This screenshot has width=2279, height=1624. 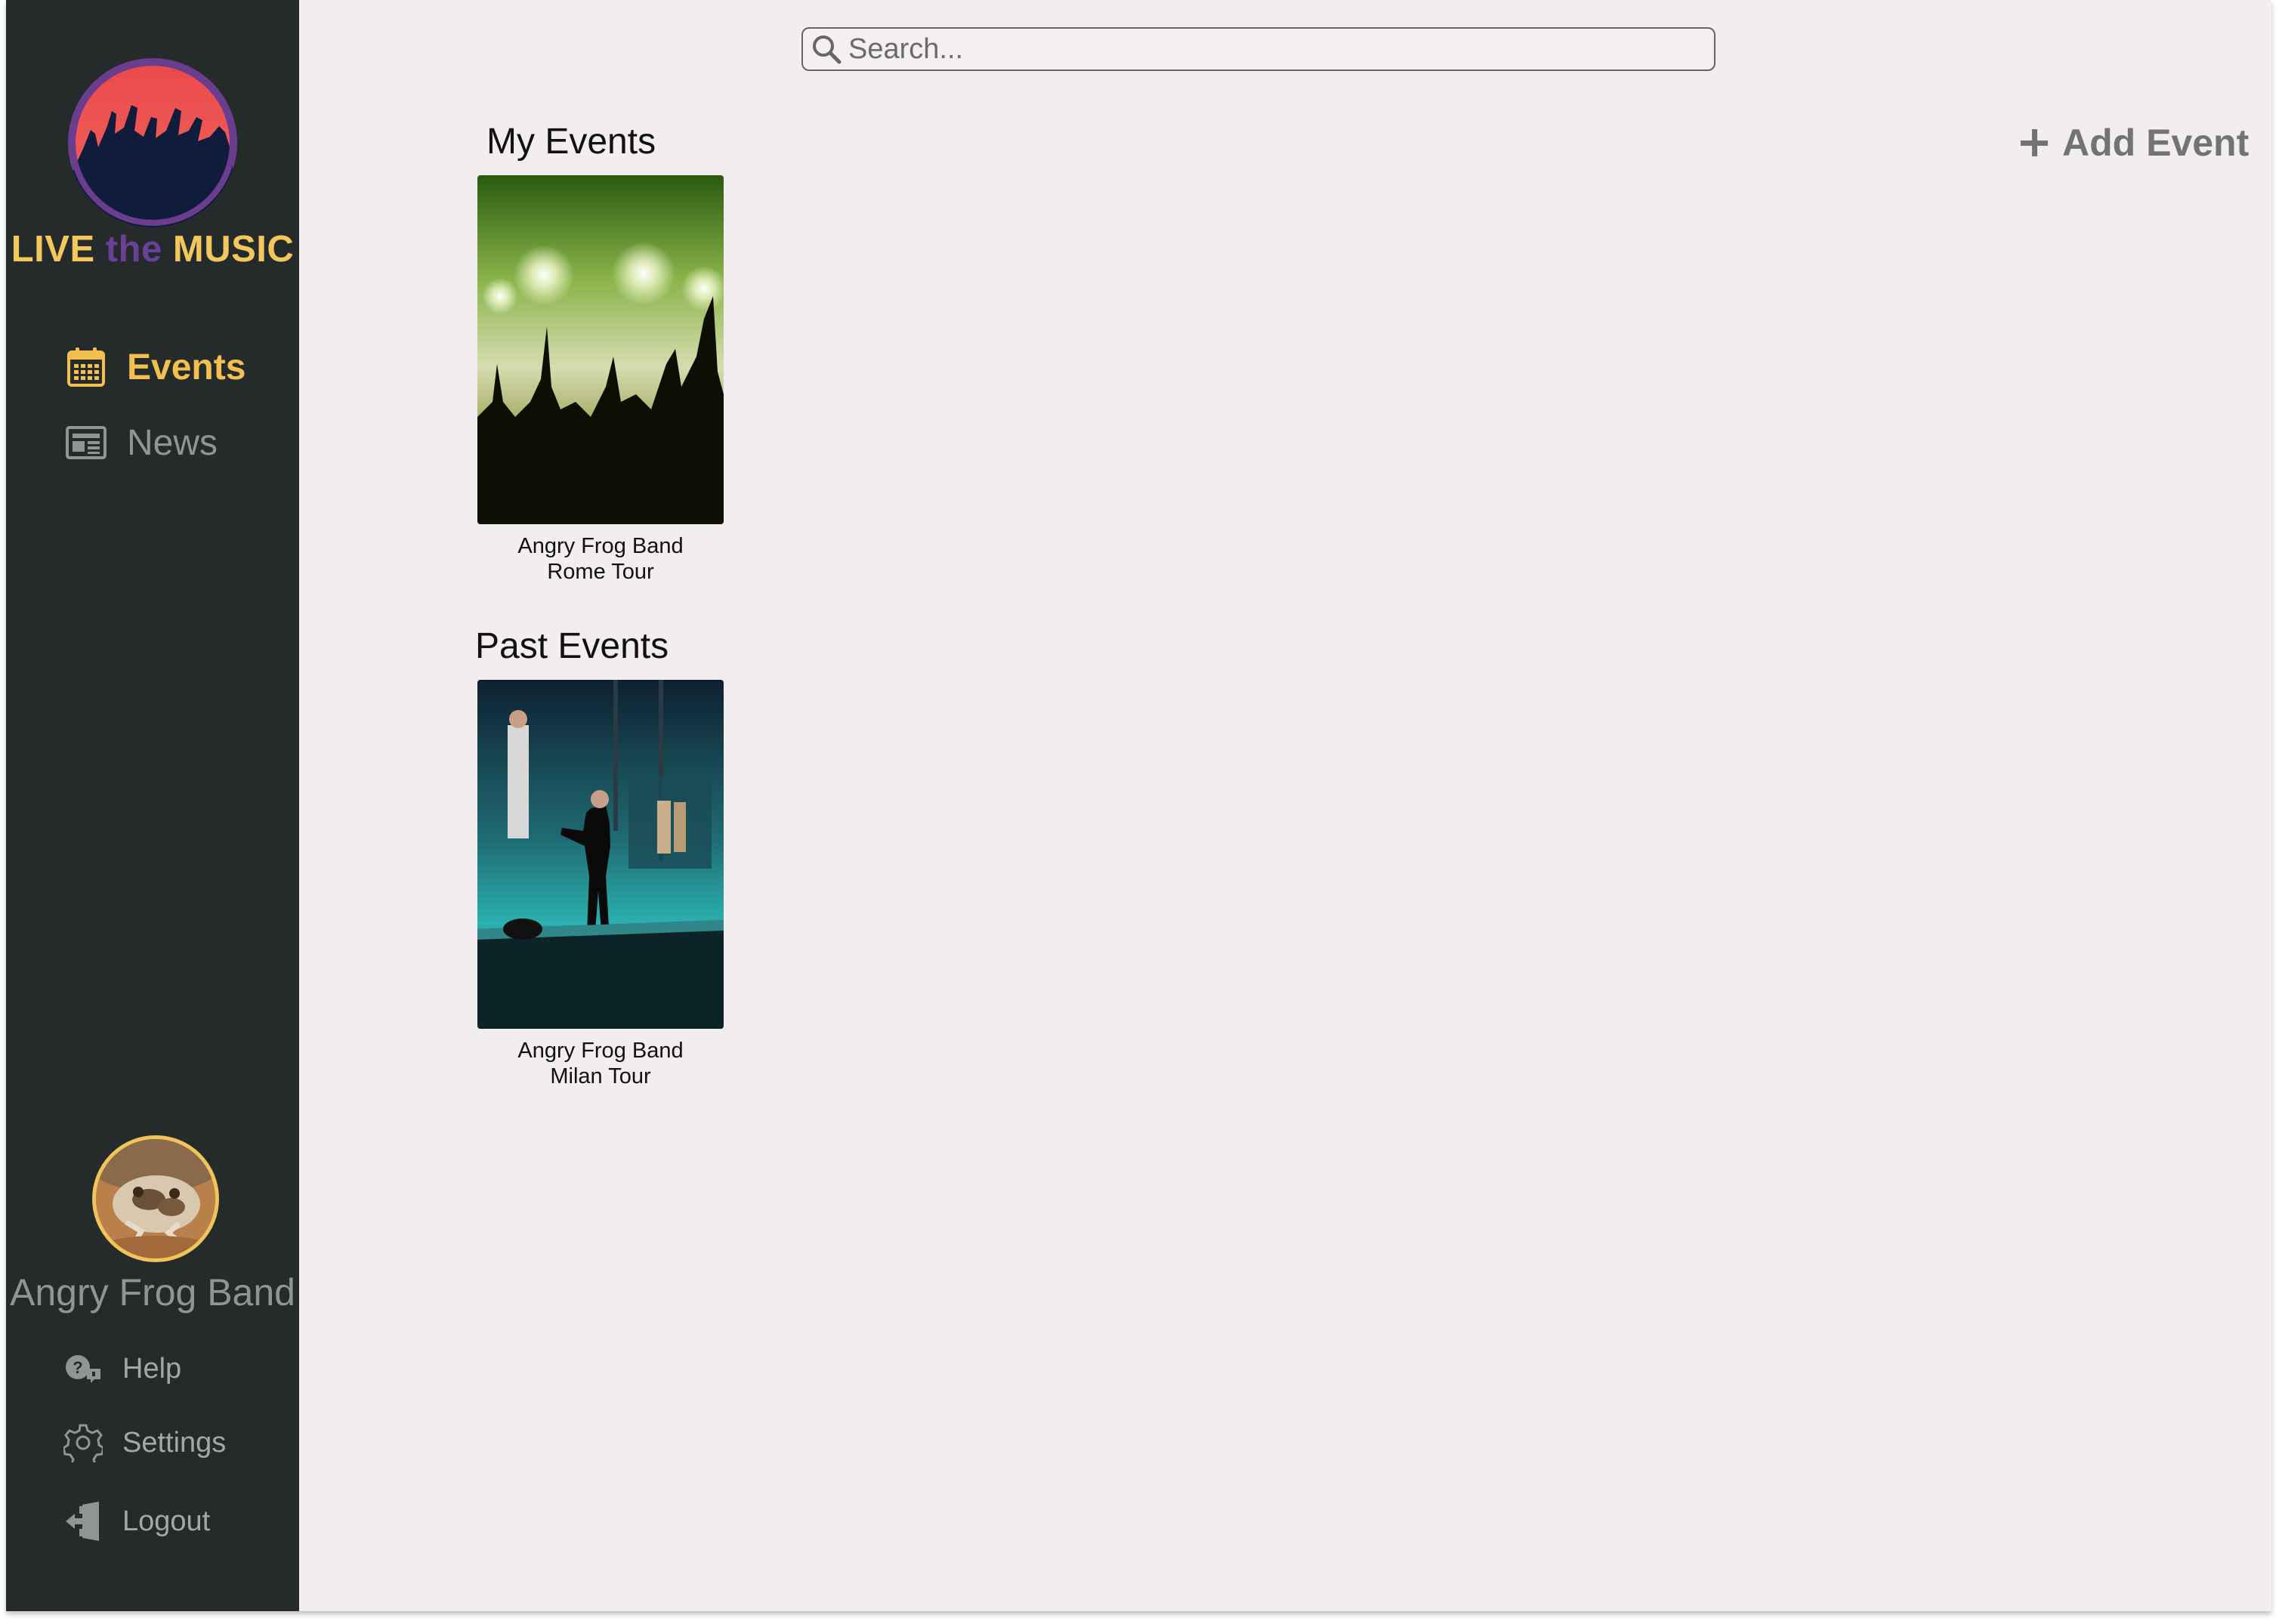 I want to click on logout-icon, so click(x=83, y=1521).